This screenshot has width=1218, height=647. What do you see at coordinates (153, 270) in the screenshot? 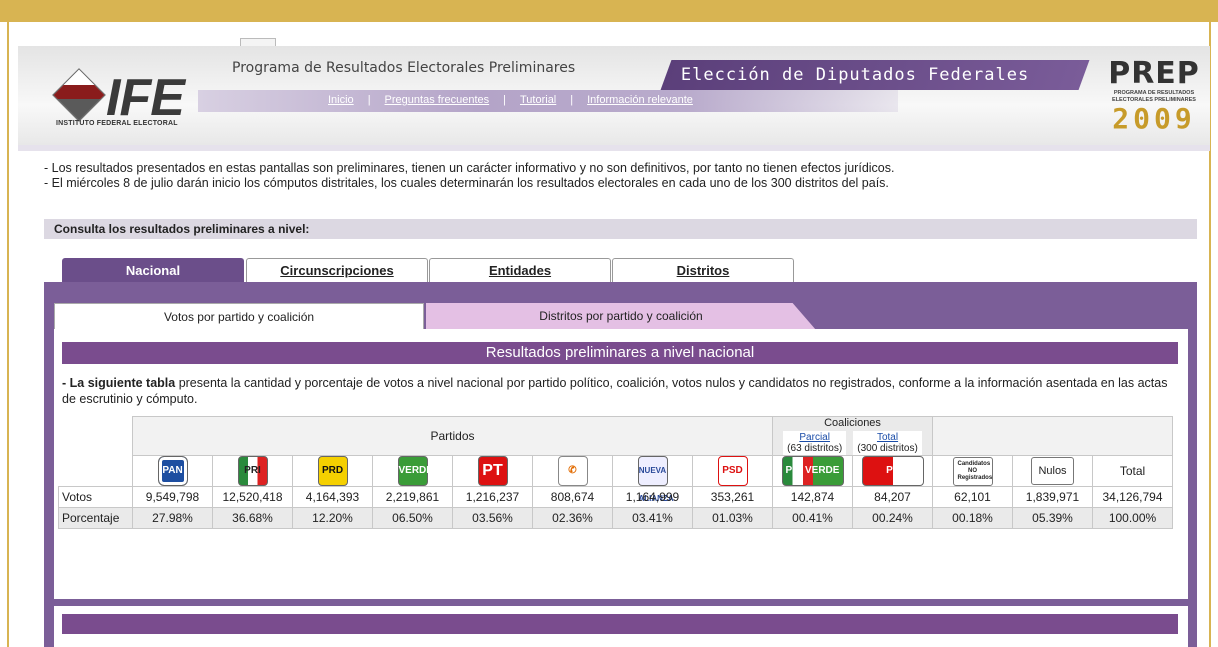
I see `tab-nacional: Nacional` at bounding box center [153, 270].